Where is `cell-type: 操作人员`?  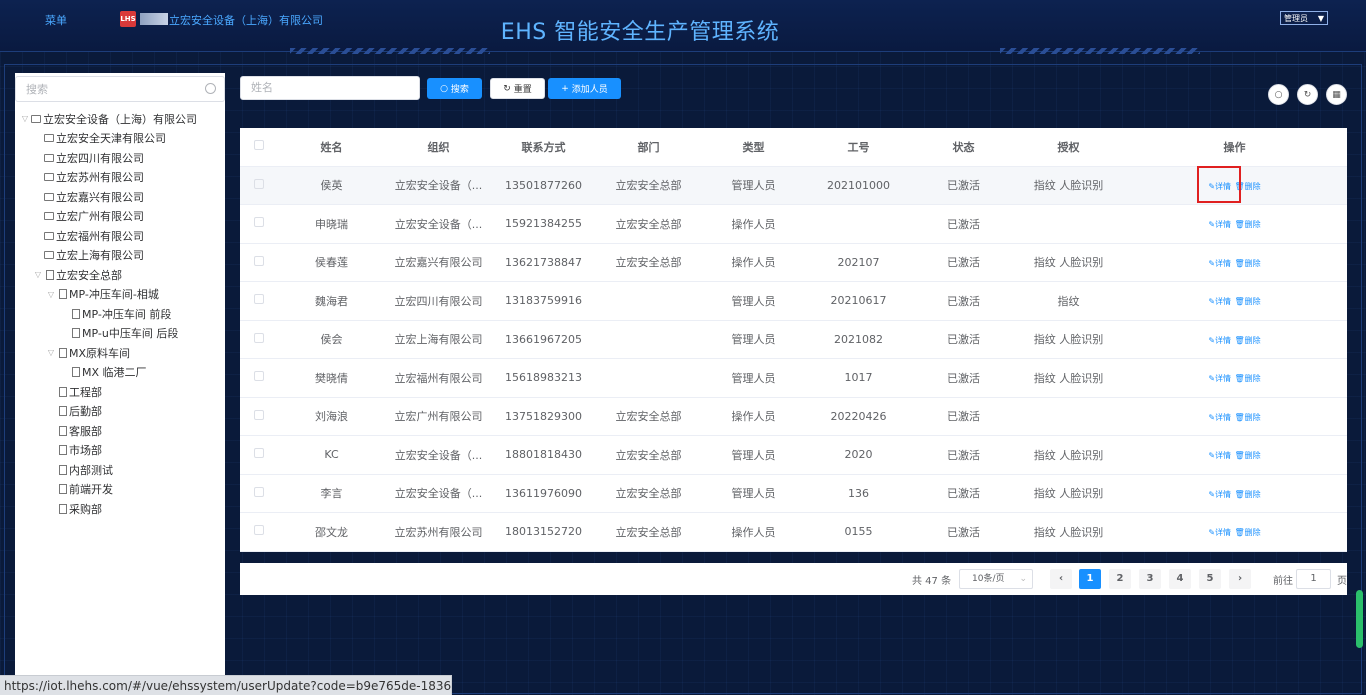
cell-type: 操作人员 is located at coordinates (753, 532).